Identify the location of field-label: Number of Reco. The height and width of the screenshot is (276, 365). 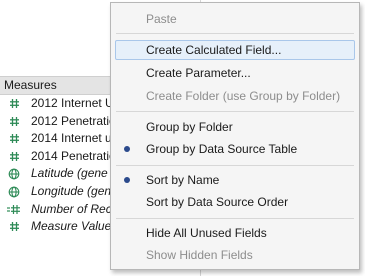
(75, 208).